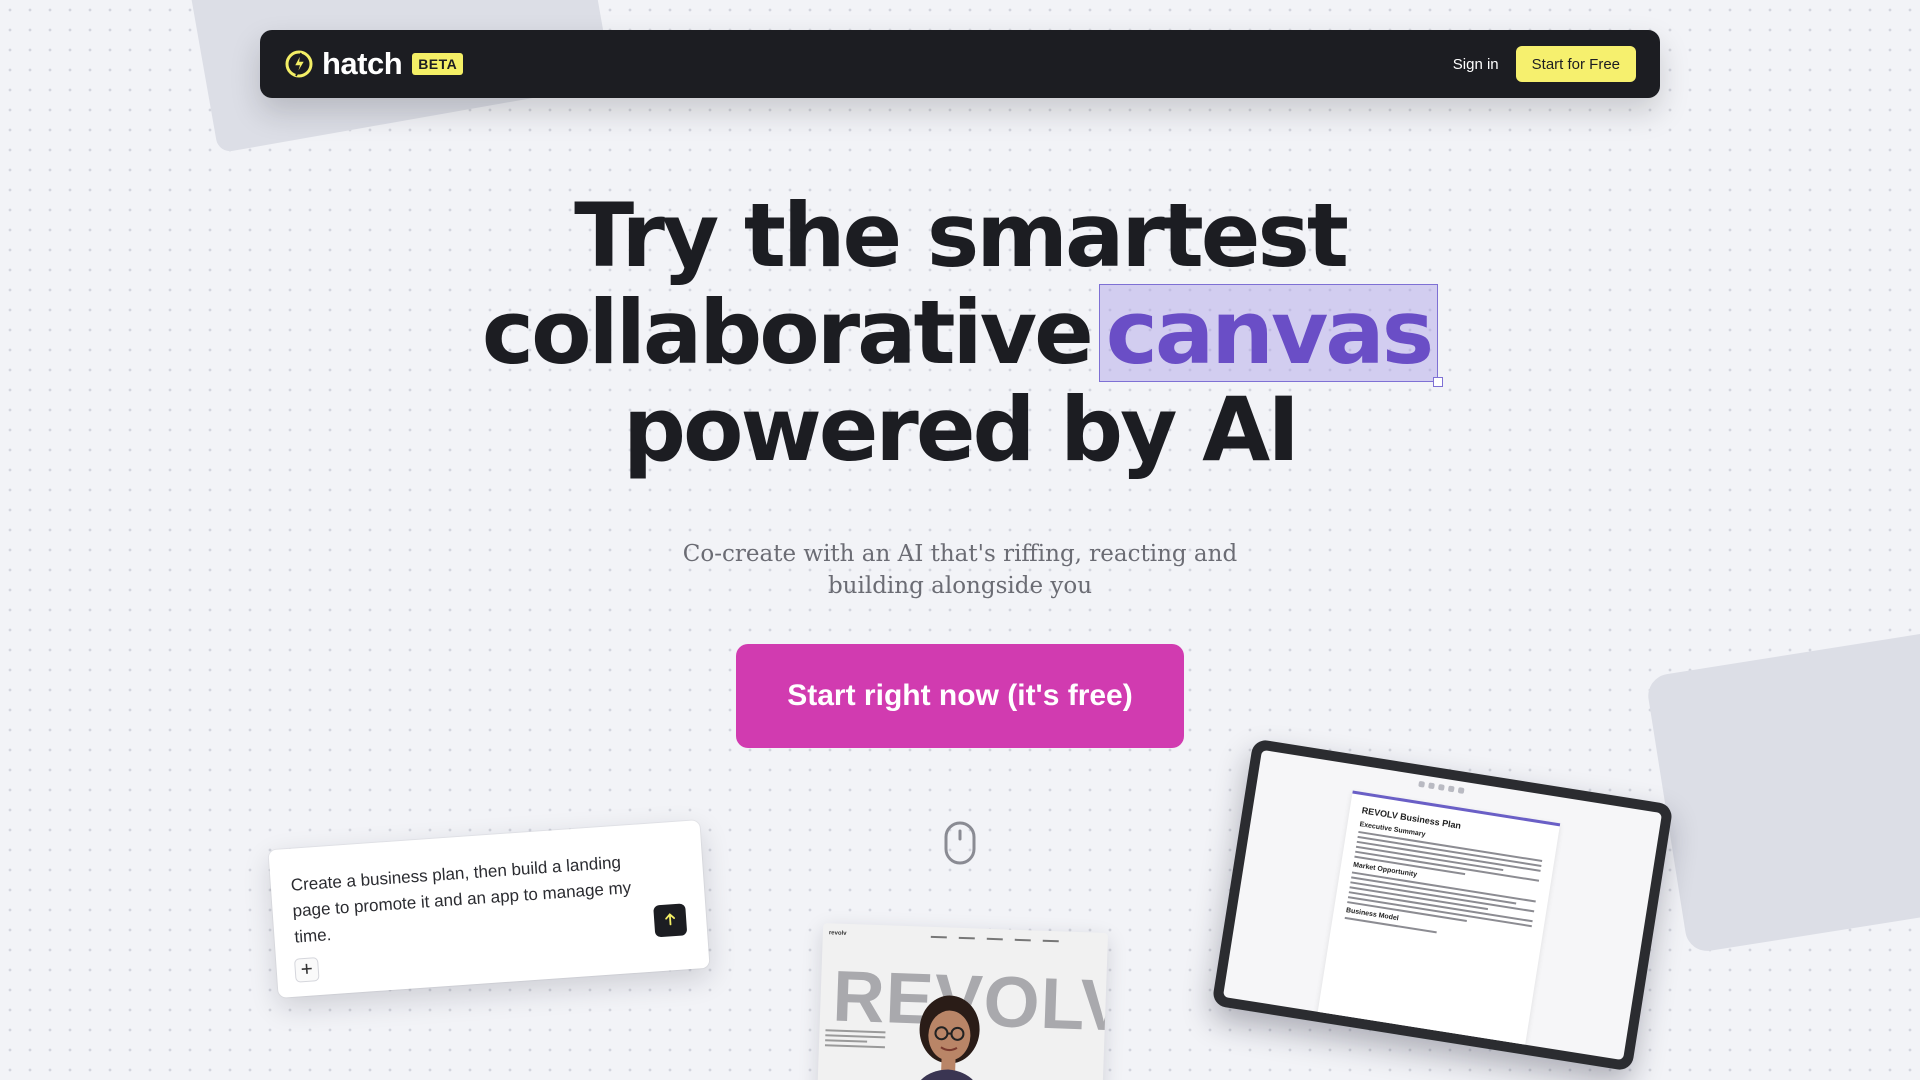 The image size is (1920, 1080). What do you see at coordinates (438, 64) in the screenshot?
I see `beta-badge: BETA` at bounding box center [438, 64].